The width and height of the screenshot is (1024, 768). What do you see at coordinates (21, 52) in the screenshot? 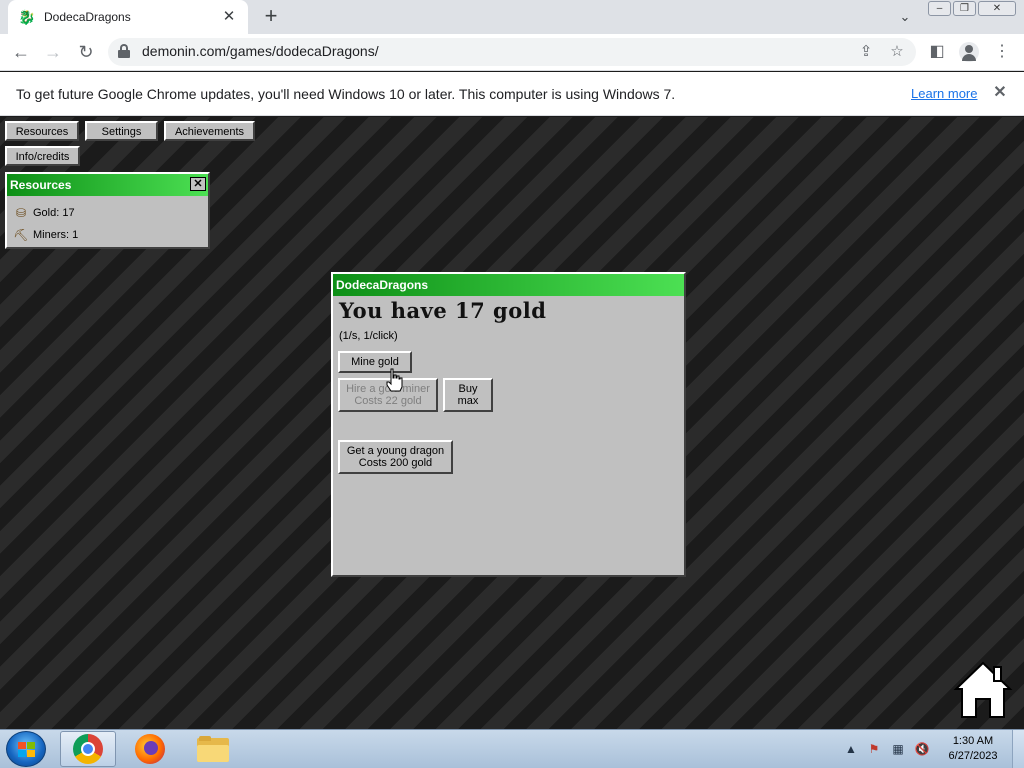
I see `back-arrow-icon: ←` at bounding box center [21, 52].